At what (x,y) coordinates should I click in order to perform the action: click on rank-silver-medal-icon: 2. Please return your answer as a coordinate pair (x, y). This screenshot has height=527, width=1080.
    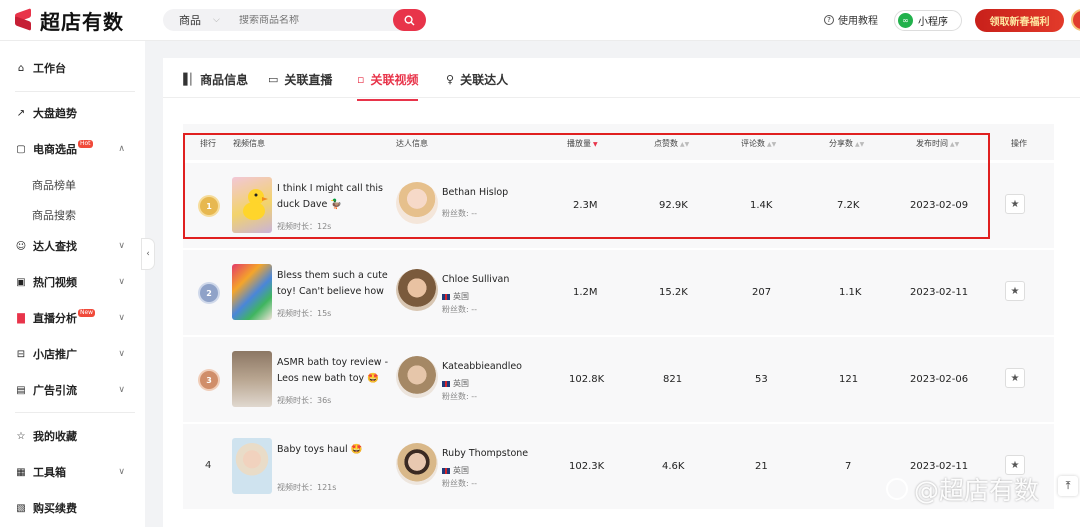
    Looking at the image, I should click on (209, 293).